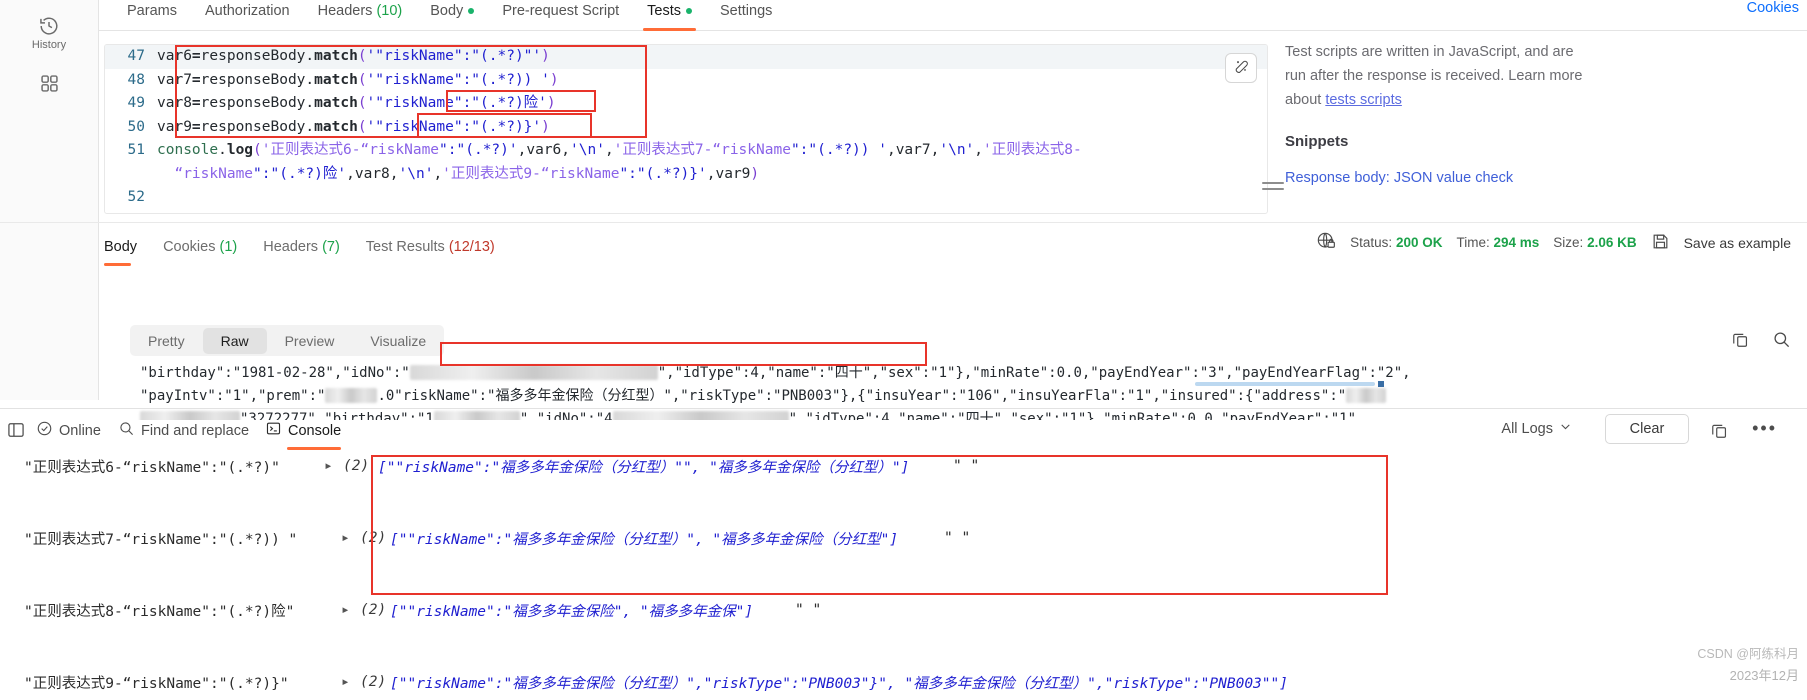  Describe the element at coordinates (447, 11) in the screenshot. I see `tab-body-label: Body` at that location.